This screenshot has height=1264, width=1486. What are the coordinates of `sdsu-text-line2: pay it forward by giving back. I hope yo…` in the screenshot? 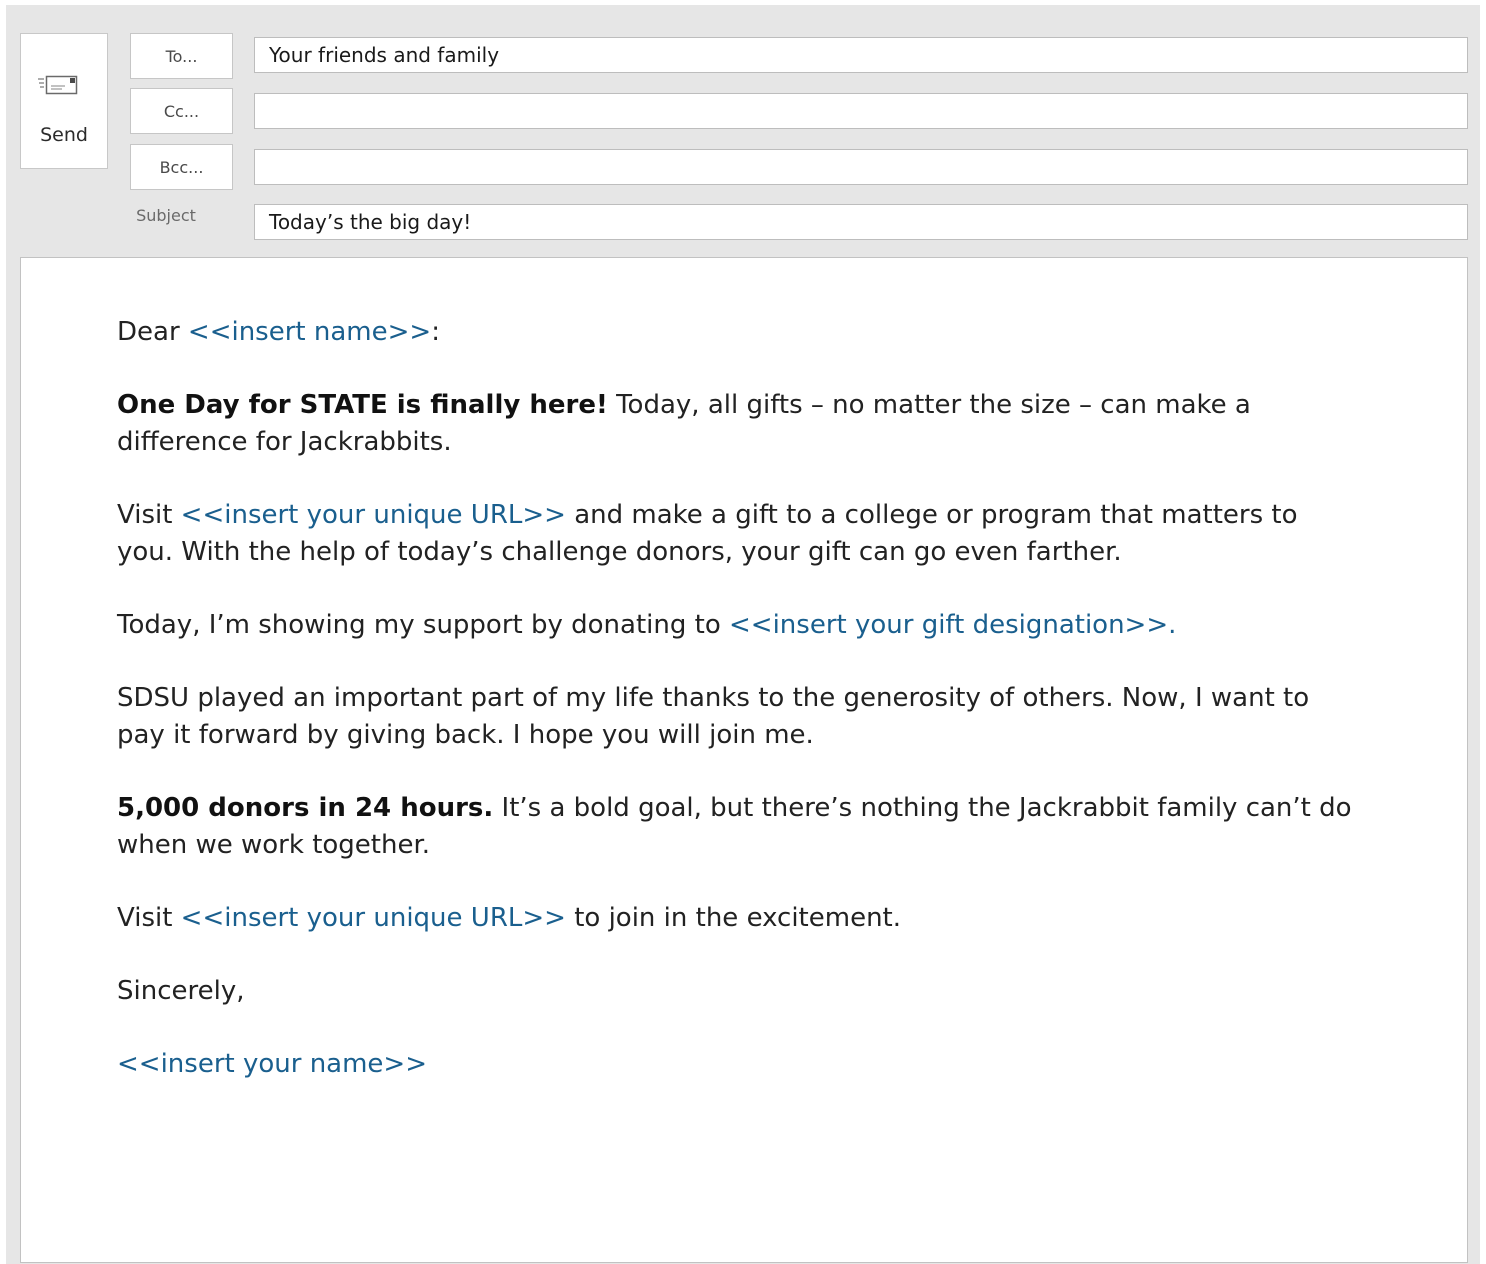 It's located at (465, 735).